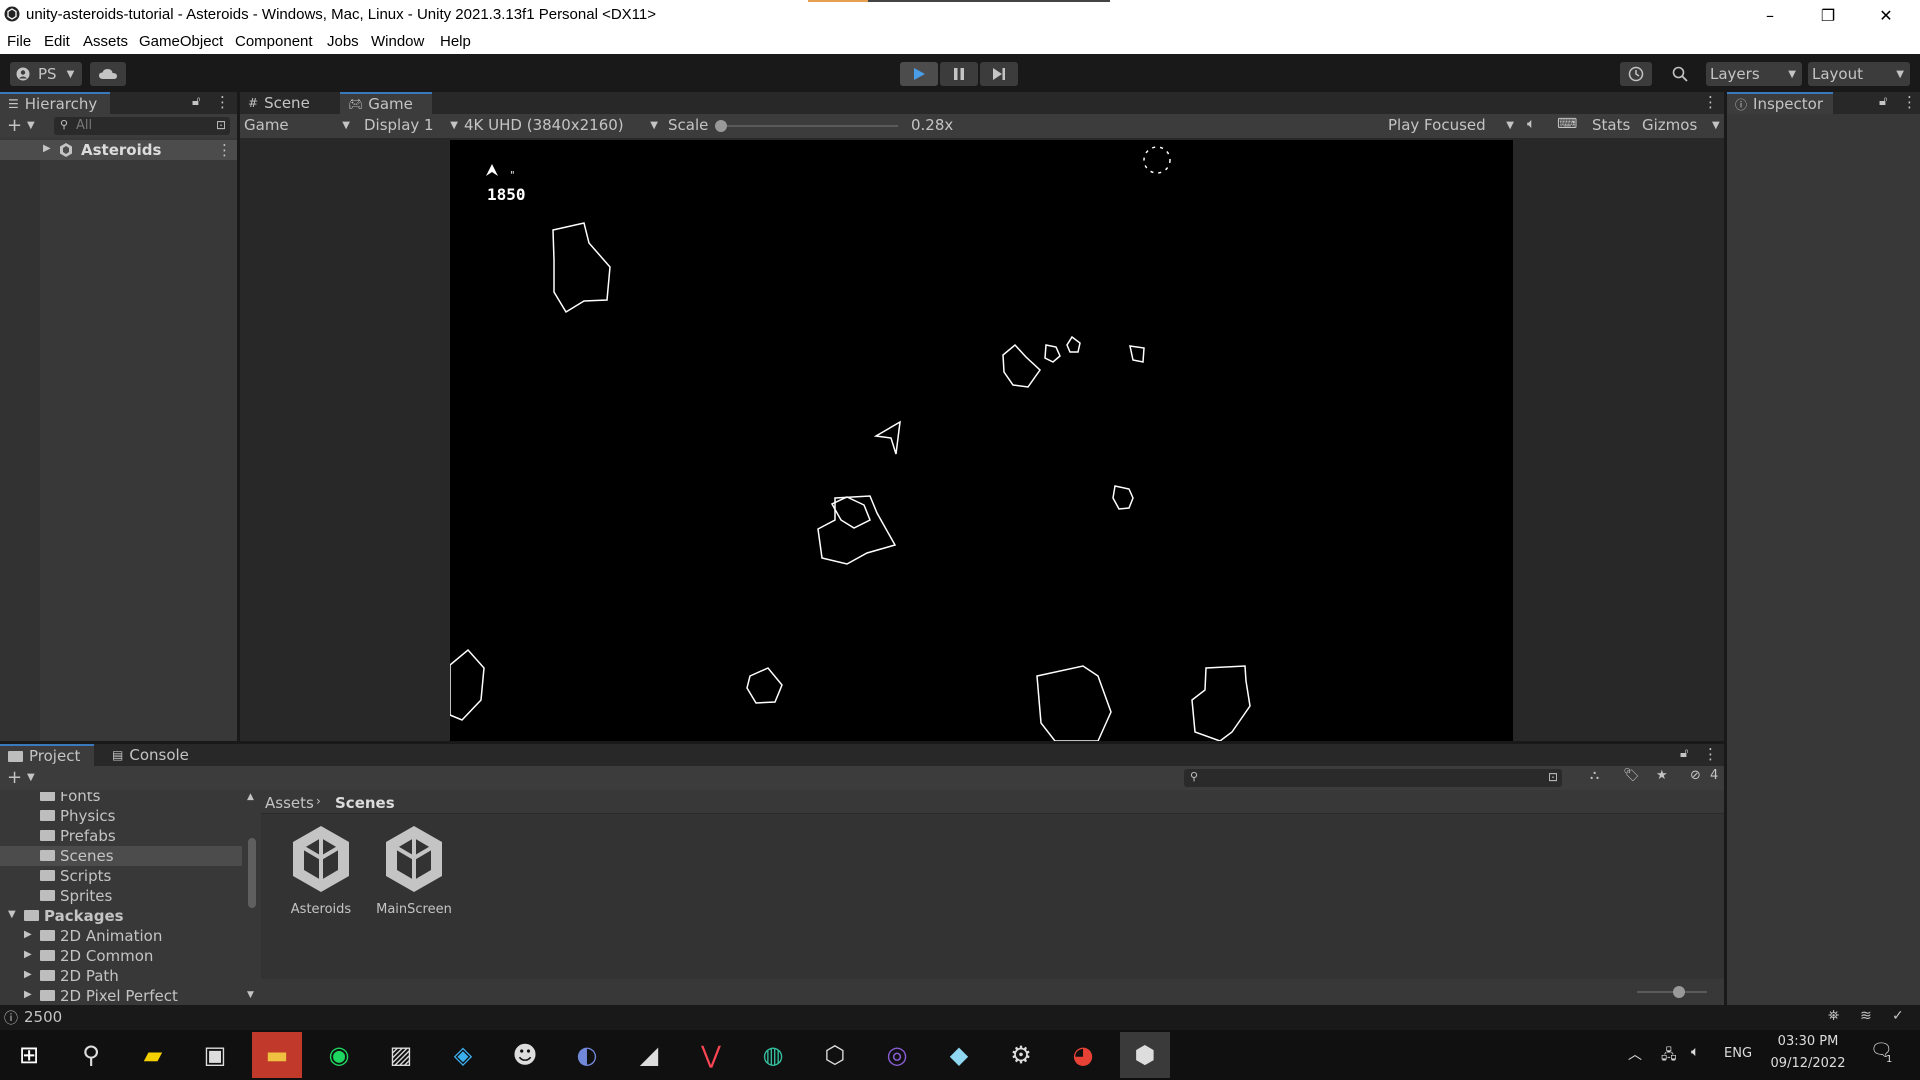  What do you see at coordinates (121, 856) in the screenshot?
I see `tree-item: Scenes` at bounding box center [121, 856].